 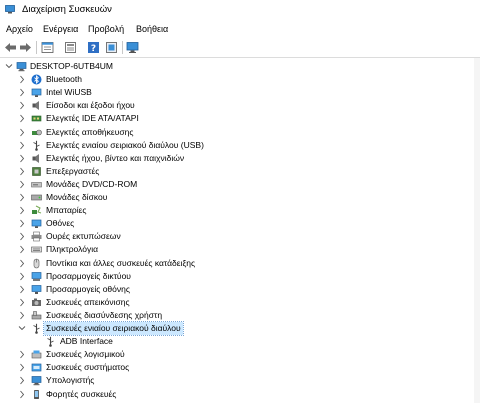 What do you see at coordinates (240, 289) in the screenshot?
I see `tree-item: Προσαρμογείς οθόνης` at bounding box center [240, 289].